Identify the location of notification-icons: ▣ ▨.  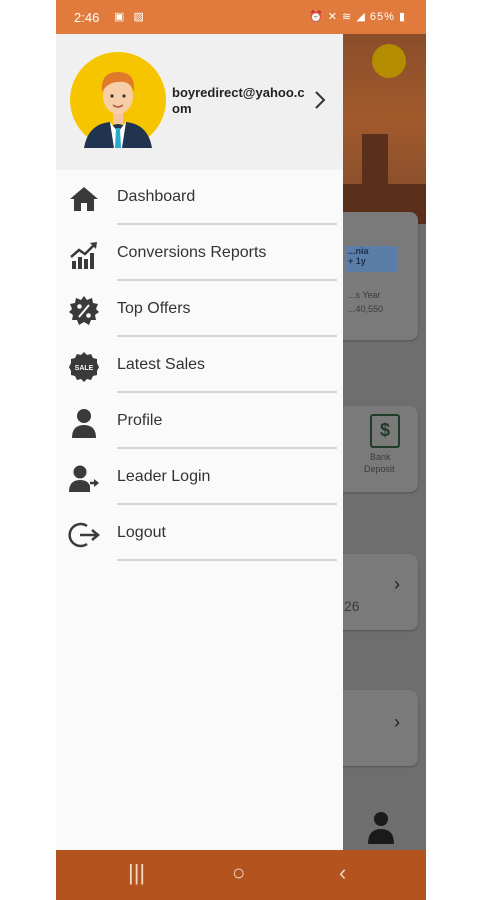
(130, 16).